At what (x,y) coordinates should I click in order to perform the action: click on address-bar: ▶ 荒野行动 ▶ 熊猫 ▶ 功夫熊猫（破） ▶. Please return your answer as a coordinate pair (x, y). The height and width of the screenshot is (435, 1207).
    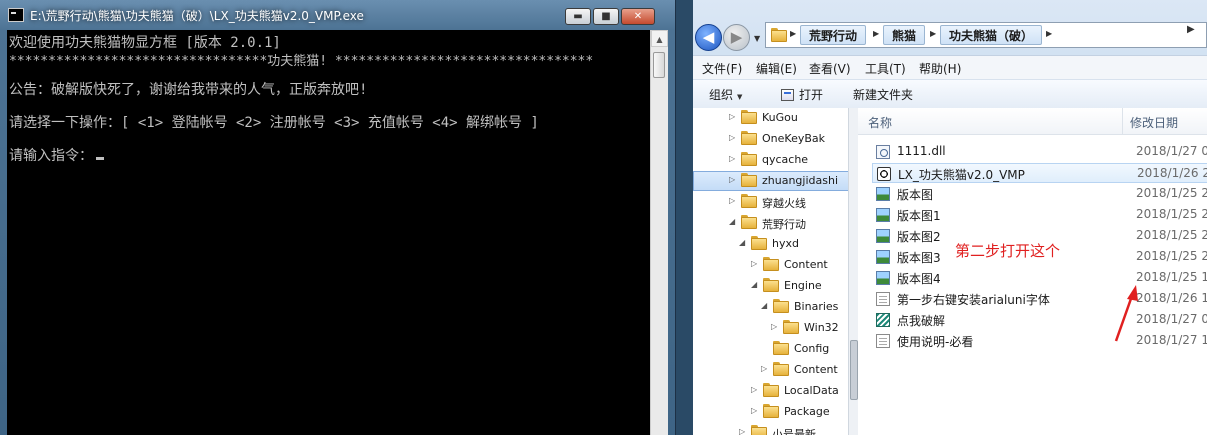
    Looking at the image, I should click on (986, 35).